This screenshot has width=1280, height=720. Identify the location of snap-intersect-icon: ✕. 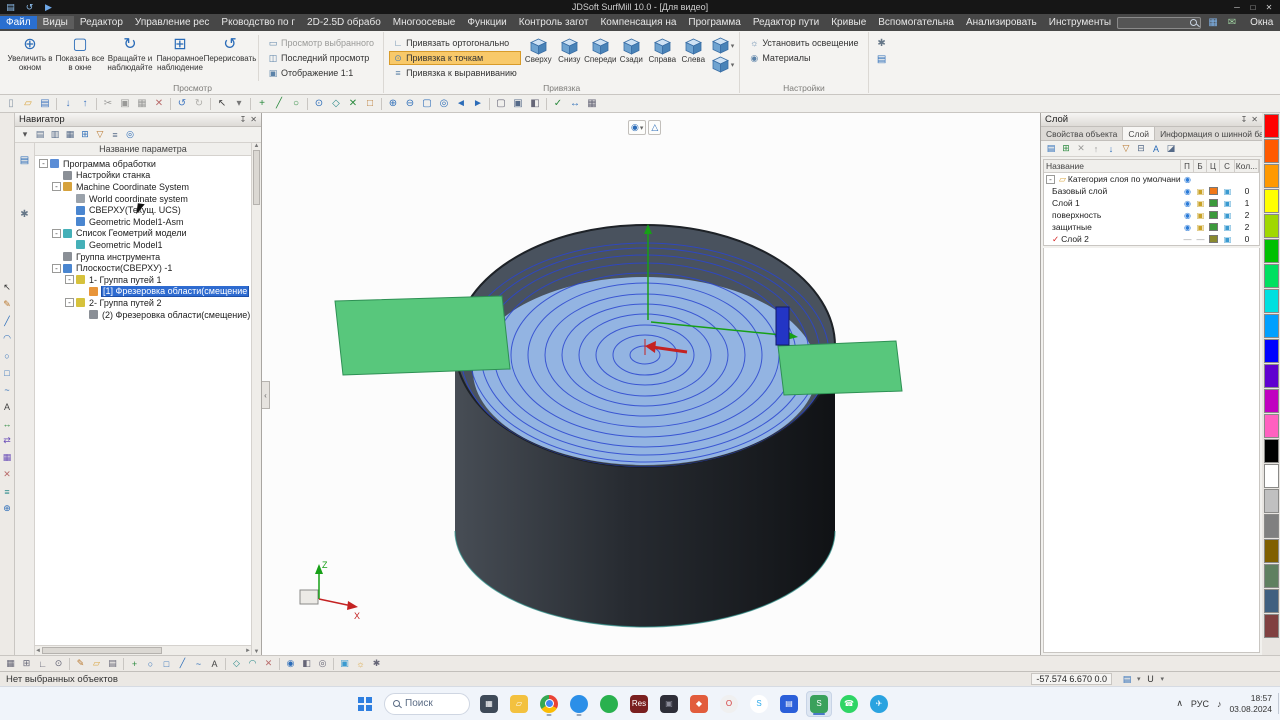
(353, 103).